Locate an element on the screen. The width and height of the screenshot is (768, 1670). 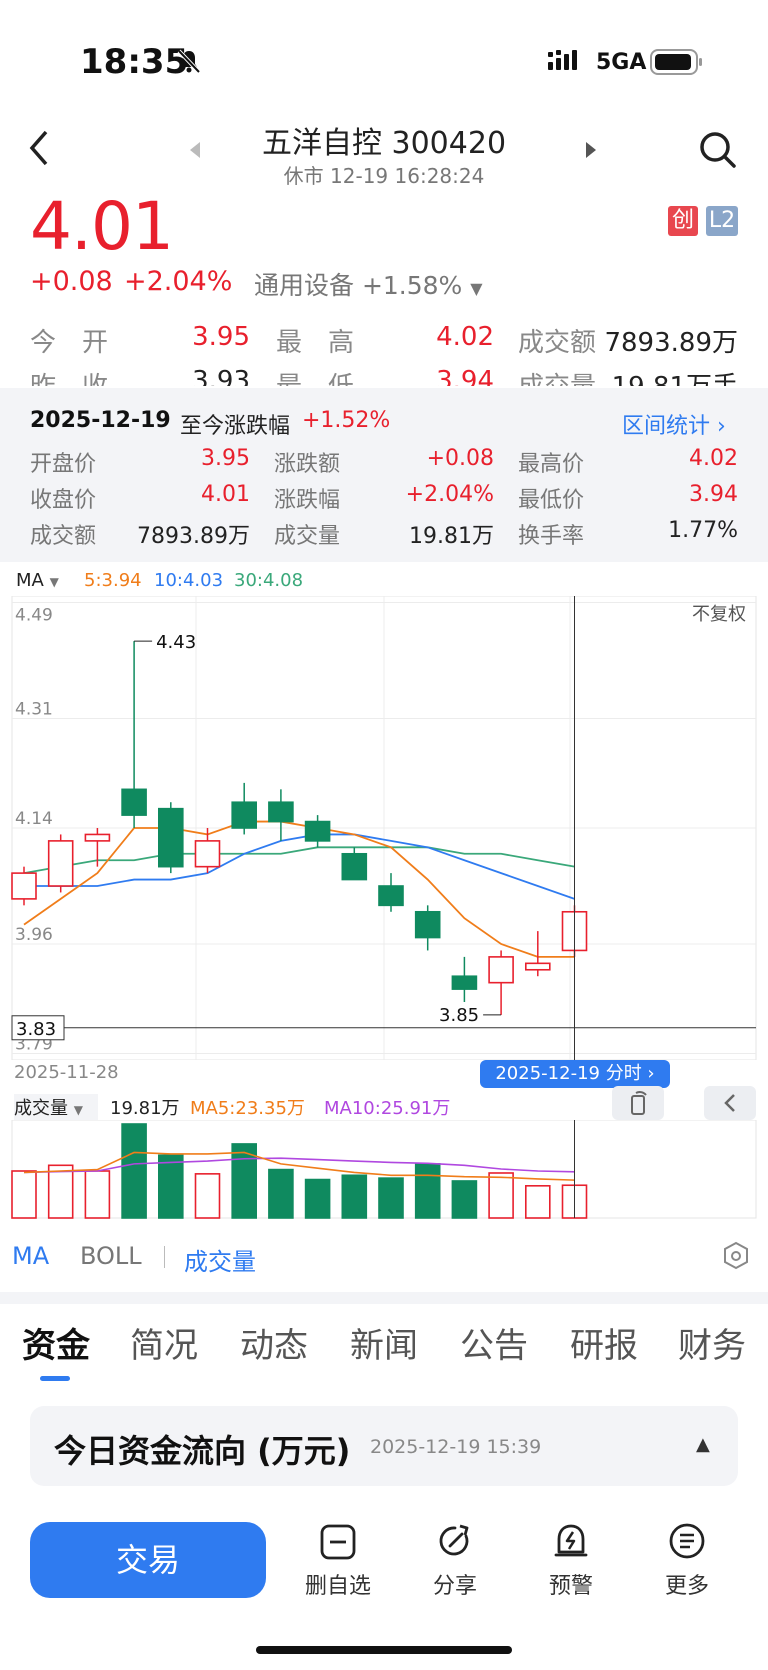
ma-selector-label: MA is located at coordinates (30, 580).